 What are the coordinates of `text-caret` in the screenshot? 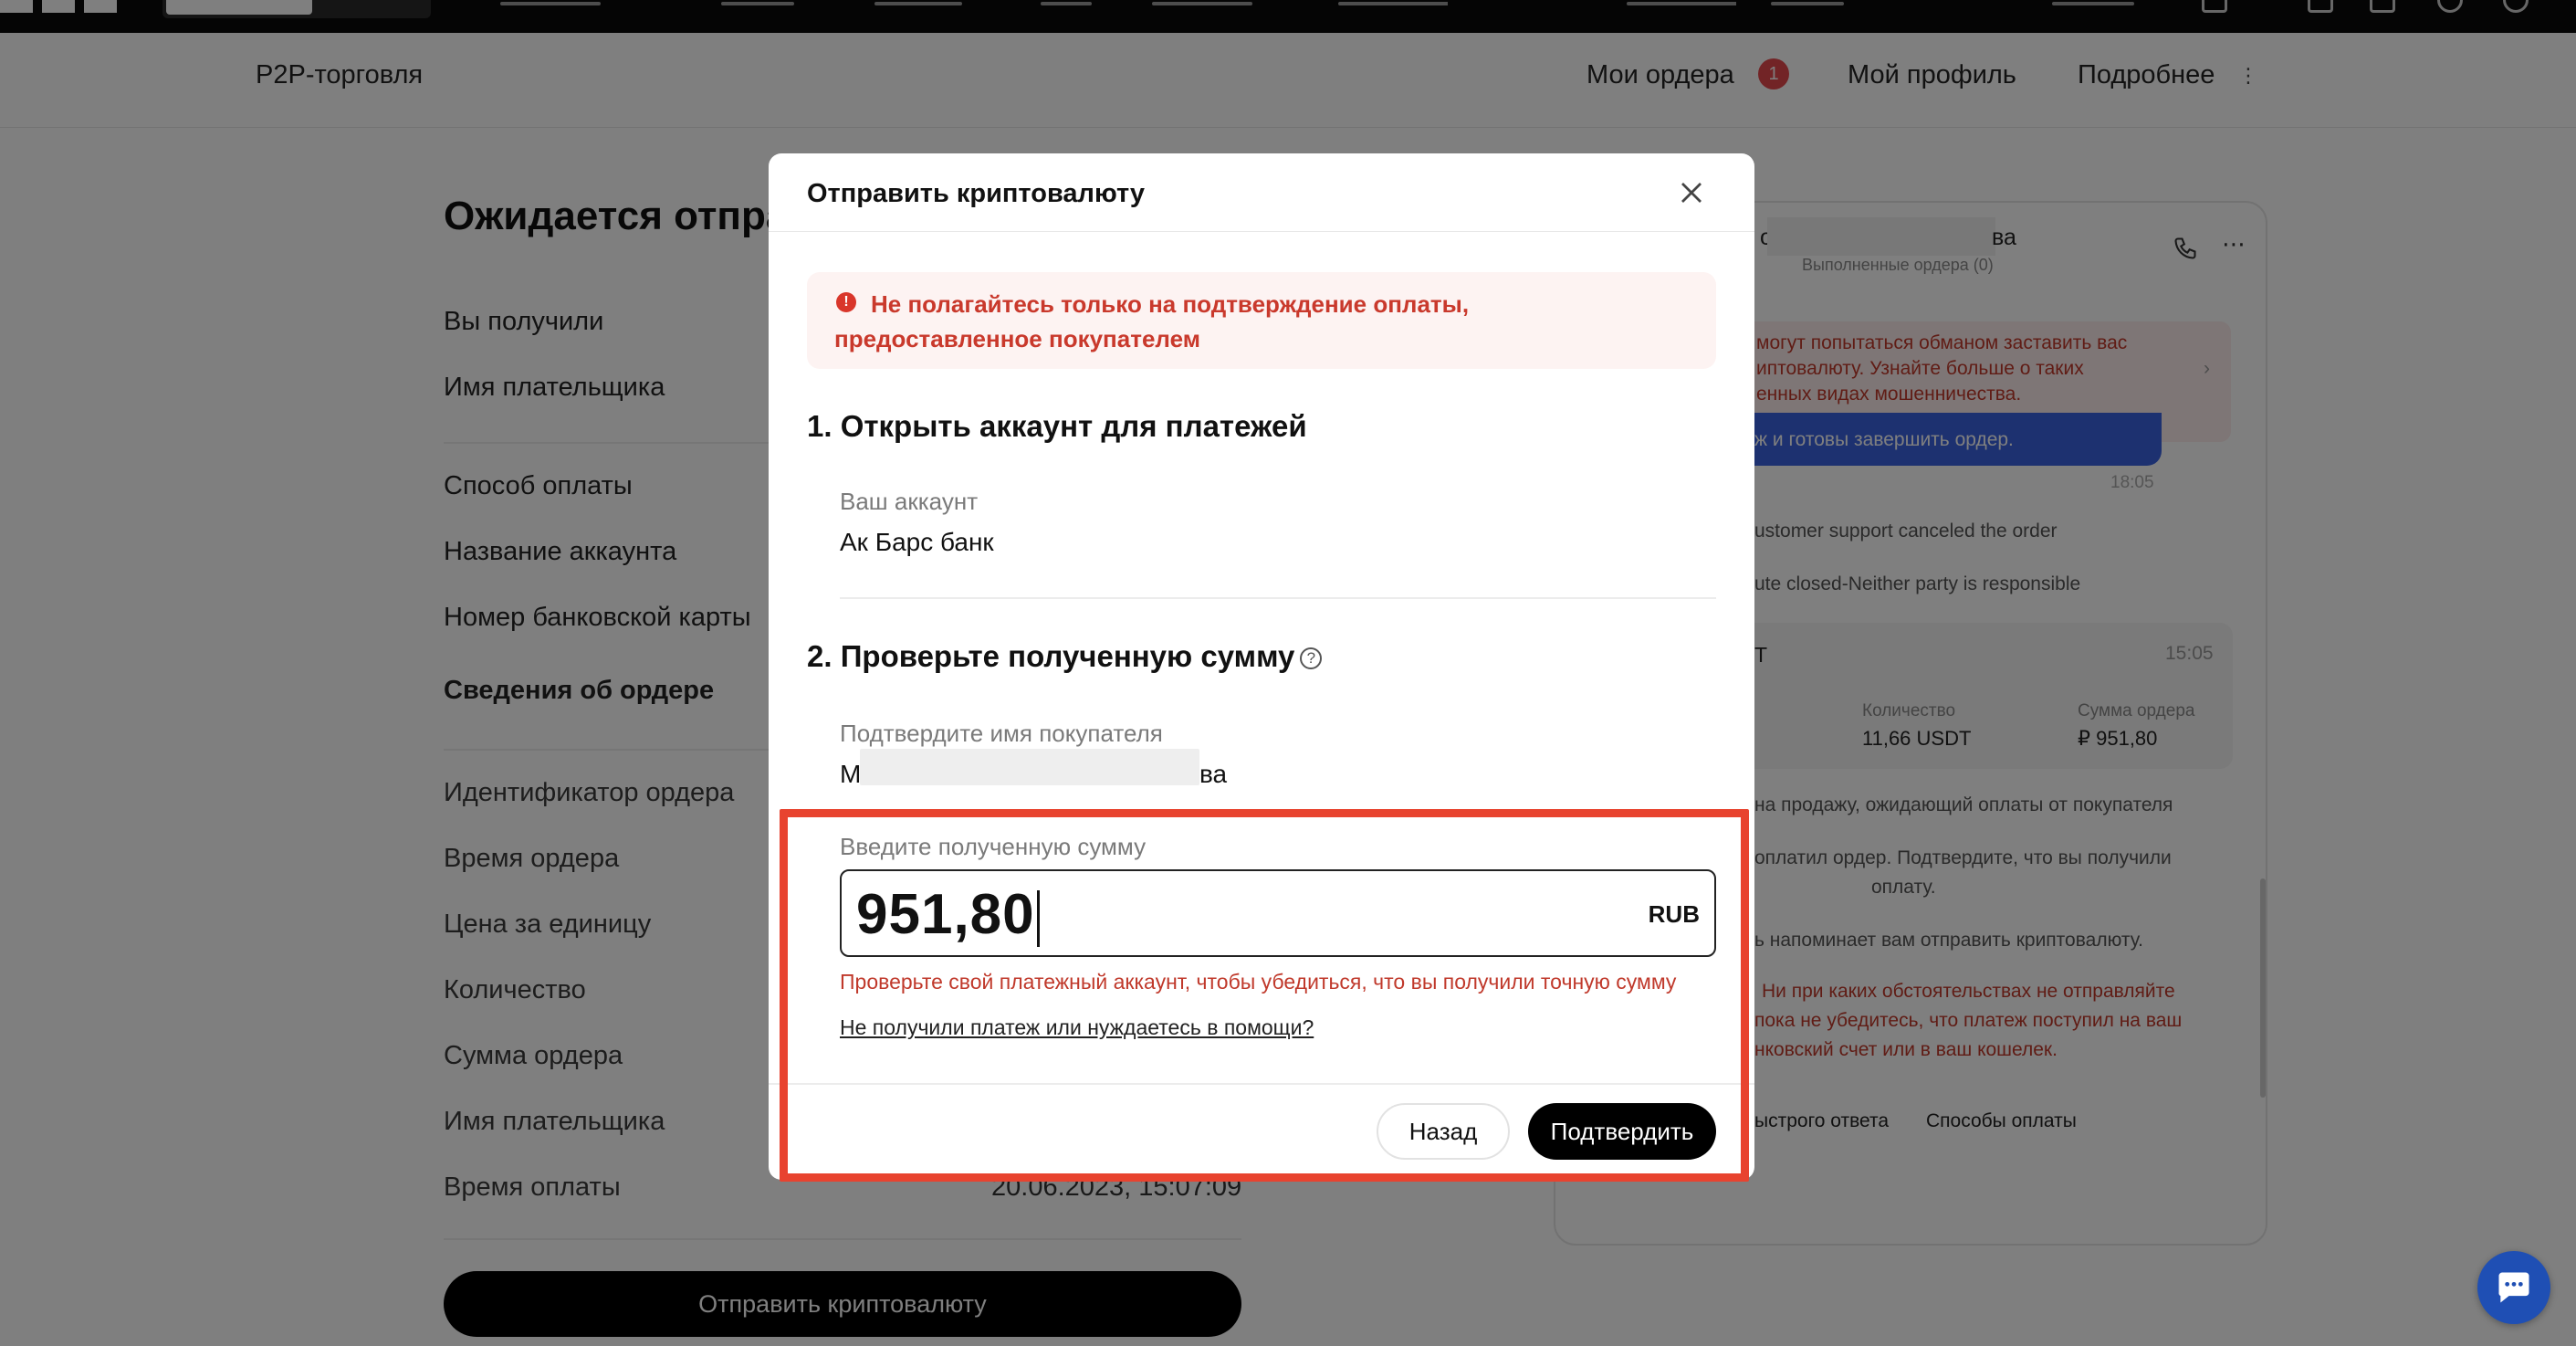 It's located at (1038, 918).